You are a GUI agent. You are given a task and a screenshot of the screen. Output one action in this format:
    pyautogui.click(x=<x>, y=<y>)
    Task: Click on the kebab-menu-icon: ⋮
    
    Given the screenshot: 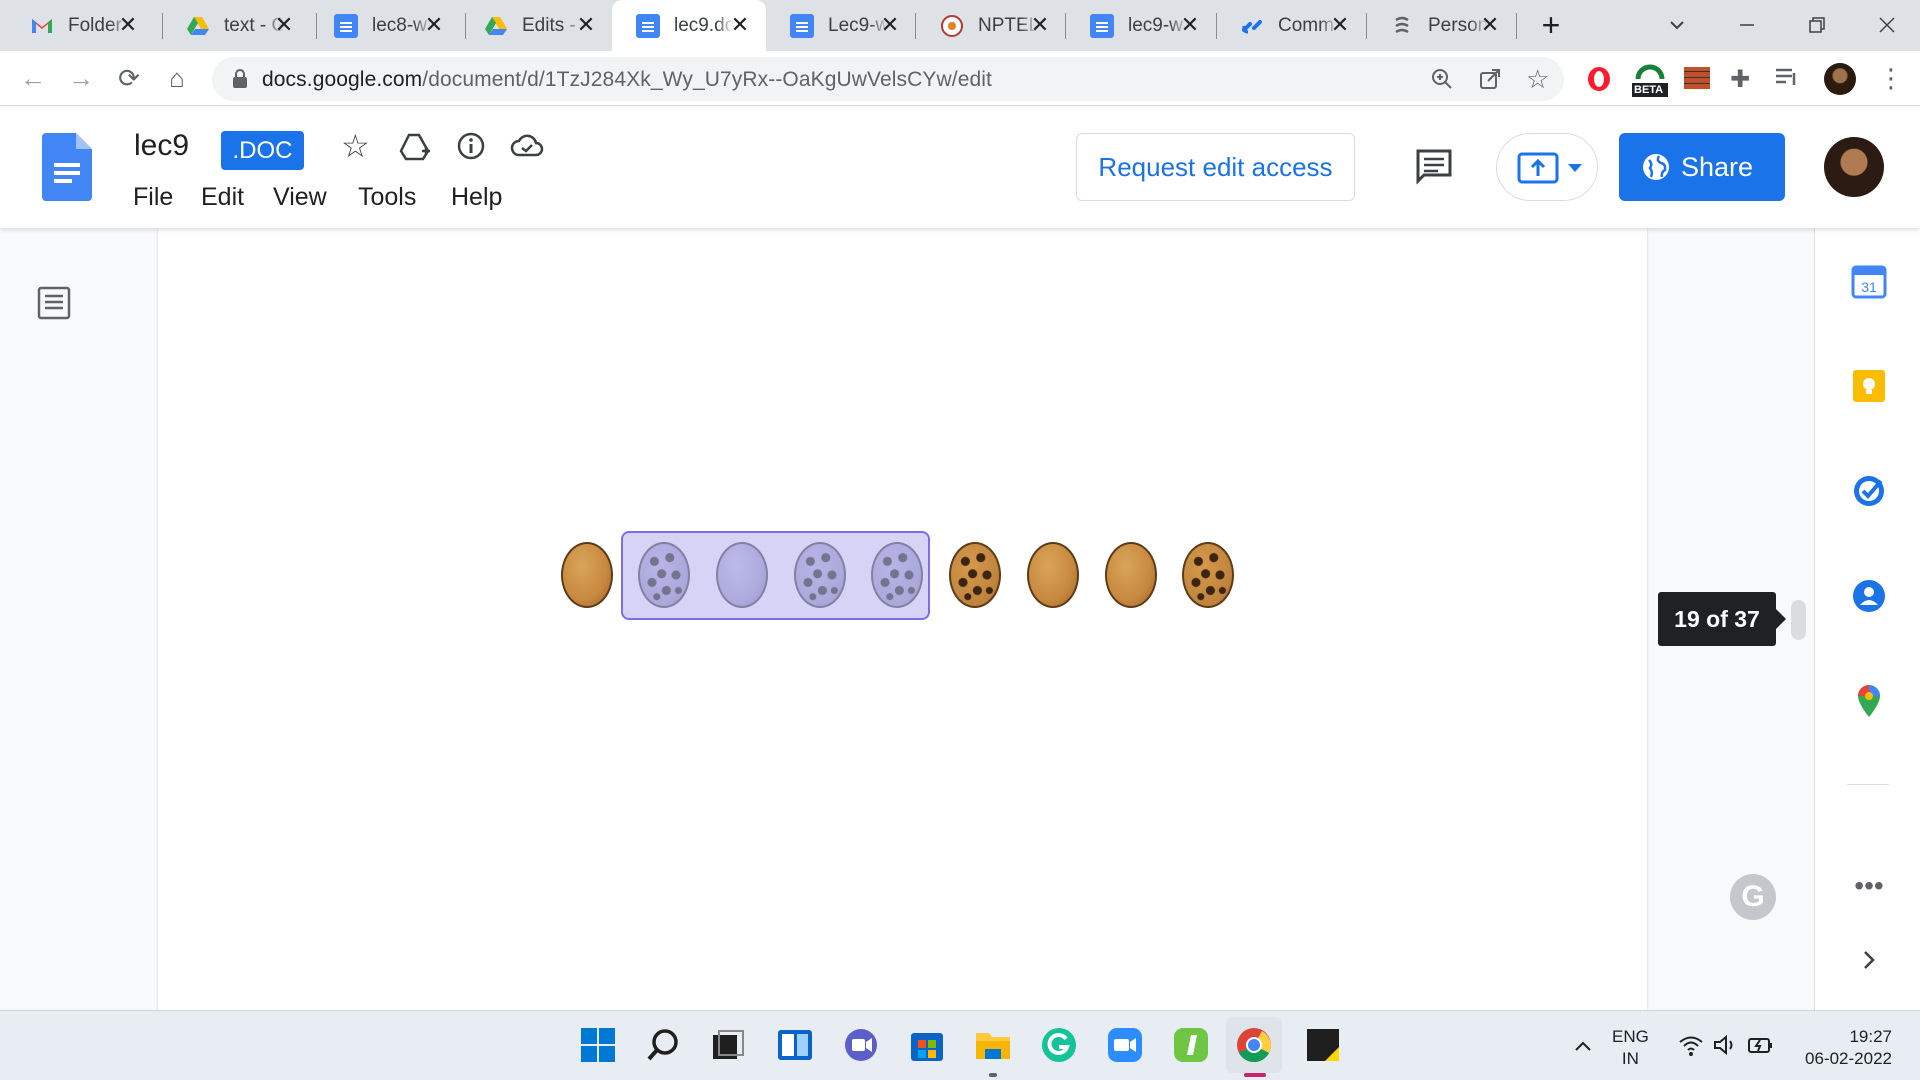 What is the action you would take?
    pyautogui.click(x=1891, y=78)
    